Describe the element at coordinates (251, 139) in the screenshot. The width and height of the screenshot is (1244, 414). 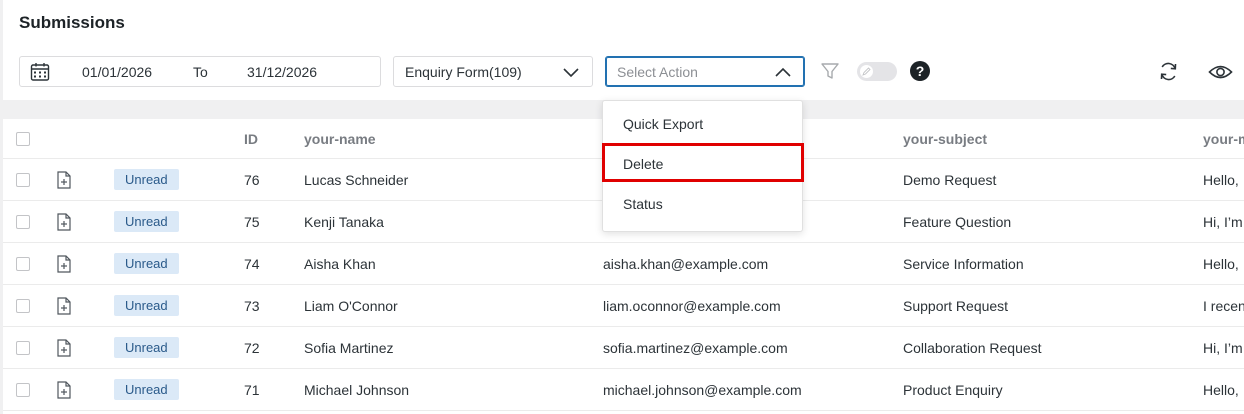
I see `column-id: ID` at that location.